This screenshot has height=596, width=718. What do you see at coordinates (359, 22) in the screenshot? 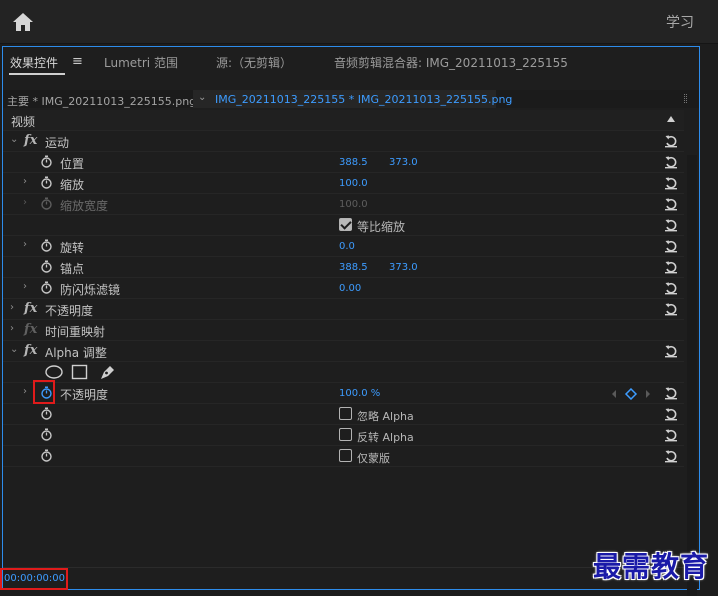
I see `top-bar: 学习` at bounding box center [359, 22].